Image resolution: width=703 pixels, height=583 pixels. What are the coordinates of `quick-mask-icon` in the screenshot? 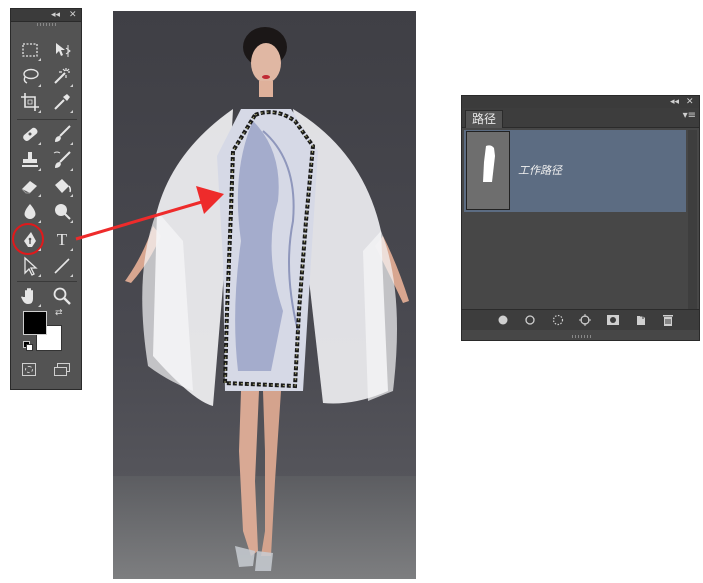 It's located at (29, 369).